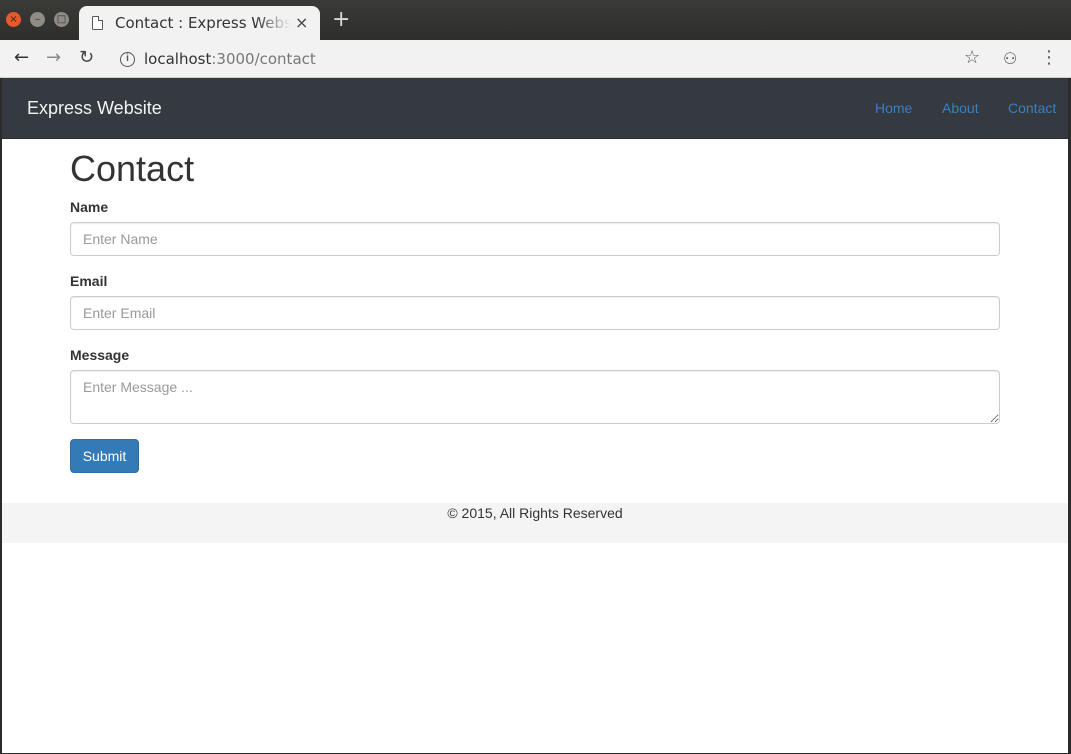 The image size is (1071, 754). I want to click on url-host: localhost, so click(178, 59).